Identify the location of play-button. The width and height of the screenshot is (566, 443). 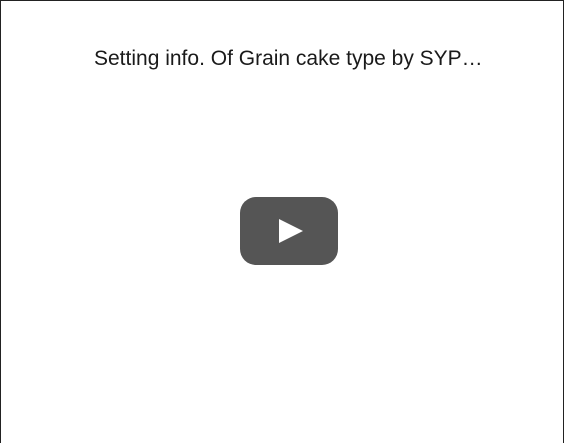
(289, 231).